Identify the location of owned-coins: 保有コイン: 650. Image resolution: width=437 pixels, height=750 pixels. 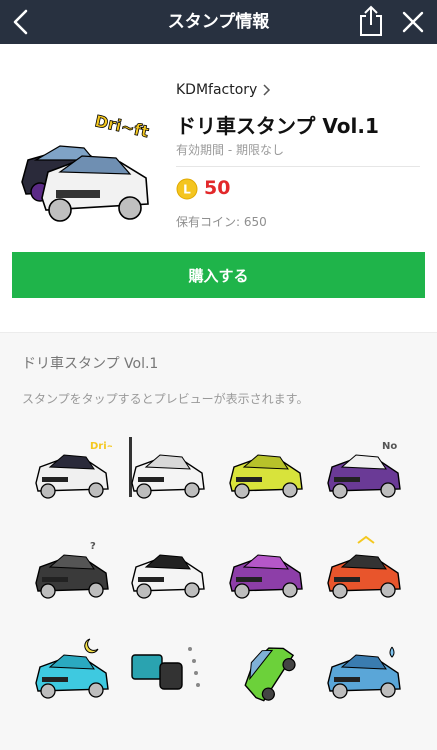
(221, 222).